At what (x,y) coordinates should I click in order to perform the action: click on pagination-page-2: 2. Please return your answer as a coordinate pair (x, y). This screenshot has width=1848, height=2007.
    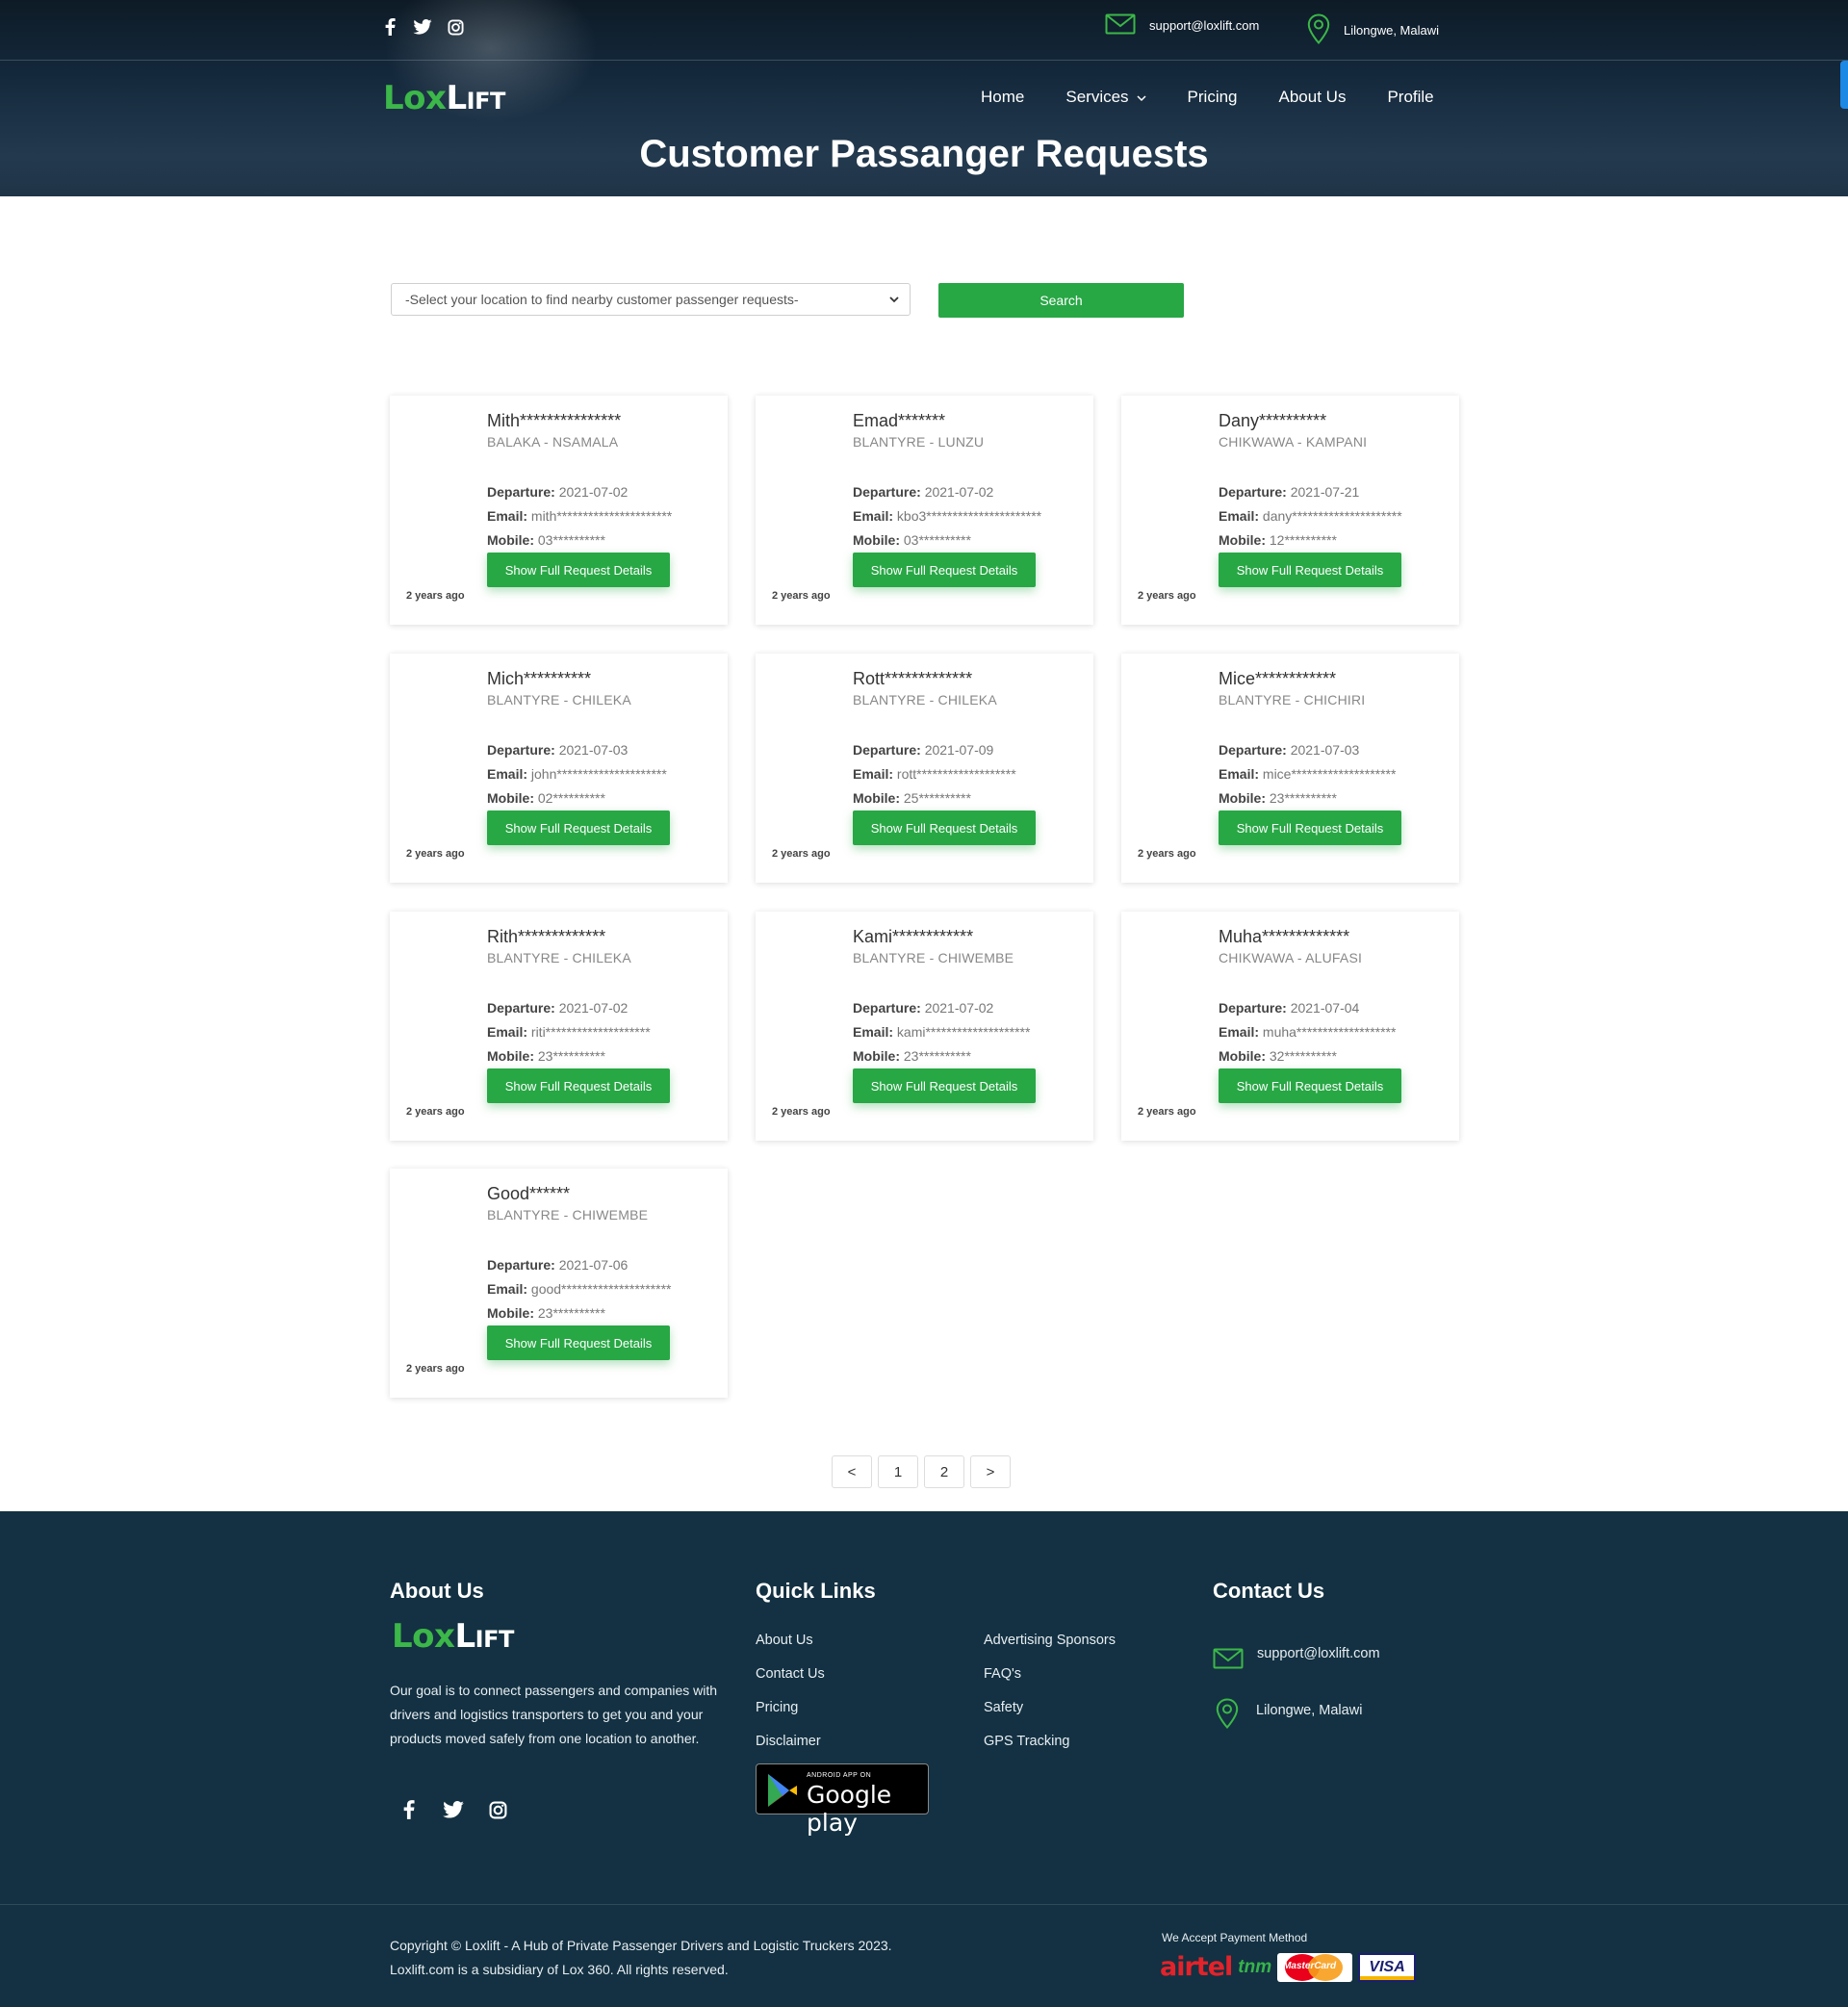
    Looking at the image, I should click on (944, 1471).